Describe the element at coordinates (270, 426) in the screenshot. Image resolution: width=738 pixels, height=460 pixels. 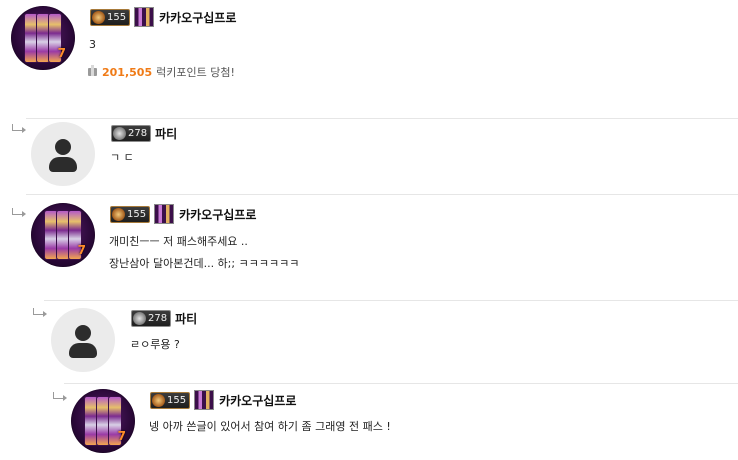
I see `comment-text: 넹 아까 쓴글이 있어서 참여 하기 좀 그래영 전 패스 !` at that location.